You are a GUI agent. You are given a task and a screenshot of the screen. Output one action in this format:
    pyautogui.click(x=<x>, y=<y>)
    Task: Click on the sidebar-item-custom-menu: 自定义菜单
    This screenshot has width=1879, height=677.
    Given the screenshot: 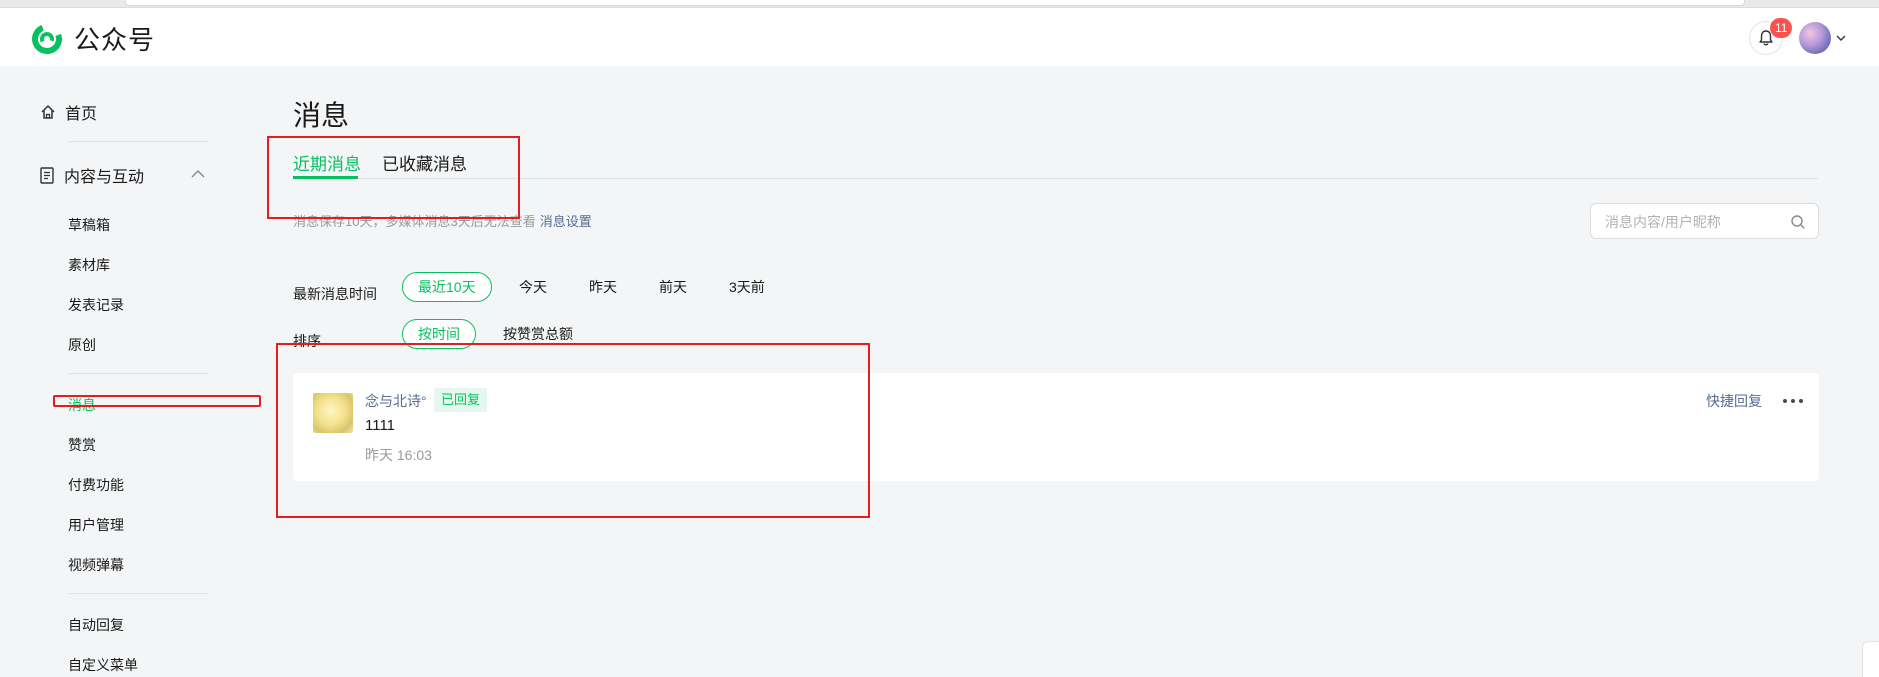 What is the action you would take?
    pyautogui.click(x=103, y=665)
    